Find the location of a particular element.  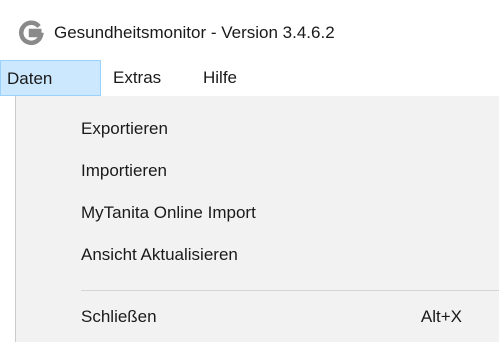

menu-item-label: Schließen is located at coordinates (119, 316).